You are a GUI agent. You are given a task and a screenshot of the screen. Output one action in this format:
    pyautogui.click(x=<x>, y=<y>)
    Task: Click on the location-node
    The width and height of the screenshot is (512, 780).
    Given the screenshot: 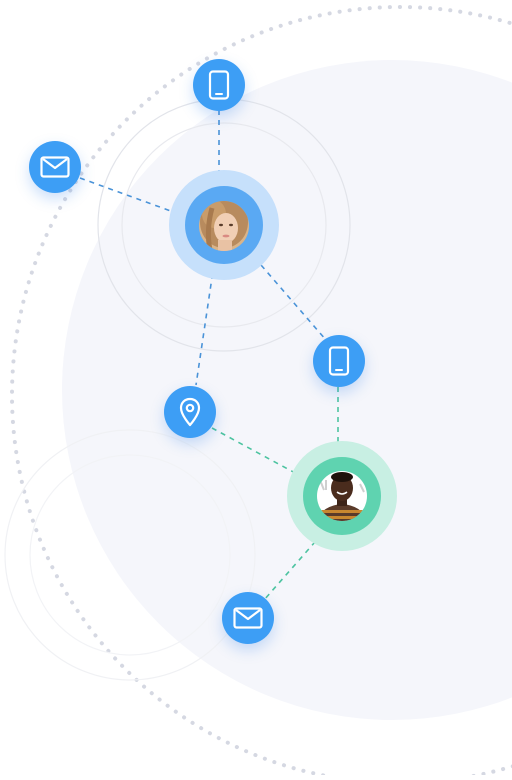 What is the action you would take?
    pyautogui.click(x=190, y=412)
    